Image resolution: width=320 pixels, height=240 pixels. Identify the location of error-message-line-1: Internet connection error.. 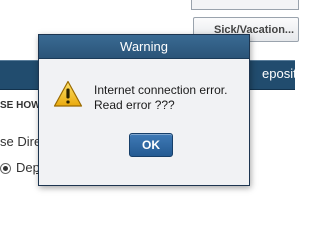
(161, 90).